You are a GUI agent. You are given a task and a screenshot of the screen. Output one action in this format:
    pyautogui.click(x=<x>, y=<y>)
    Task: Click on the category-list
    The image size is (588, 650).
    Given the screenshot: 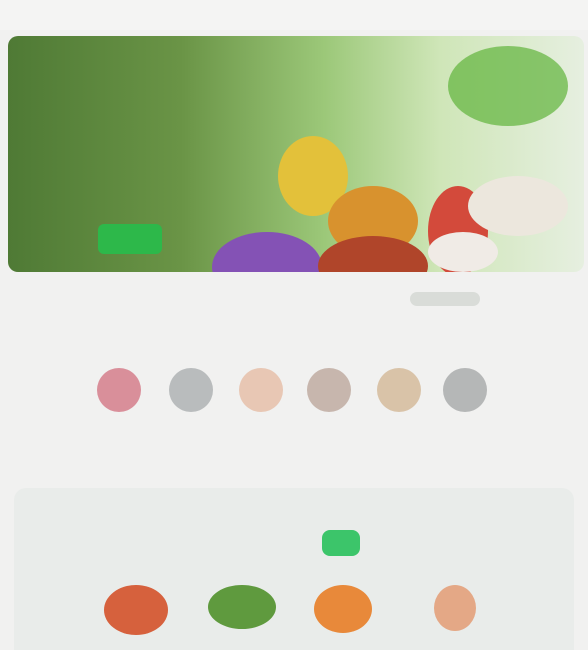 What is the action you would take?
    pyautogui.click(x=302, y=403)
    